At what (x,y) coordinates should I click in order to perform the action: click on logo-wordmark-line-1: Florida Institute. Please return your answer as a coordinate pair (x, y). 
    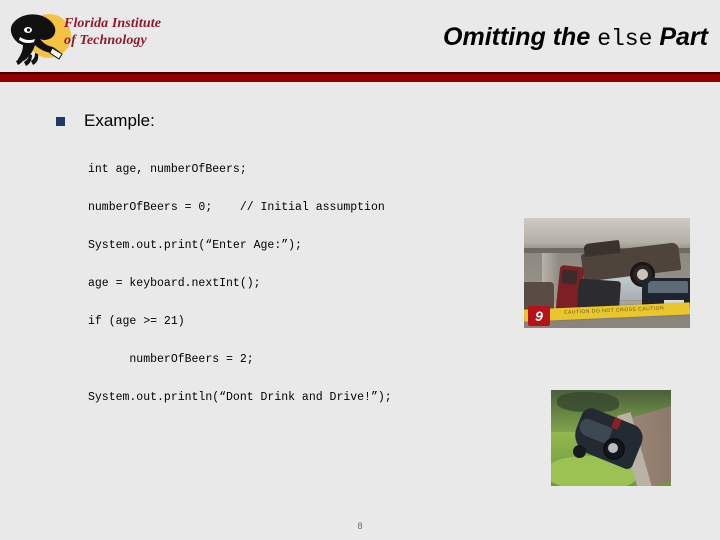
    Looking at the image, I should click on (113, 23).